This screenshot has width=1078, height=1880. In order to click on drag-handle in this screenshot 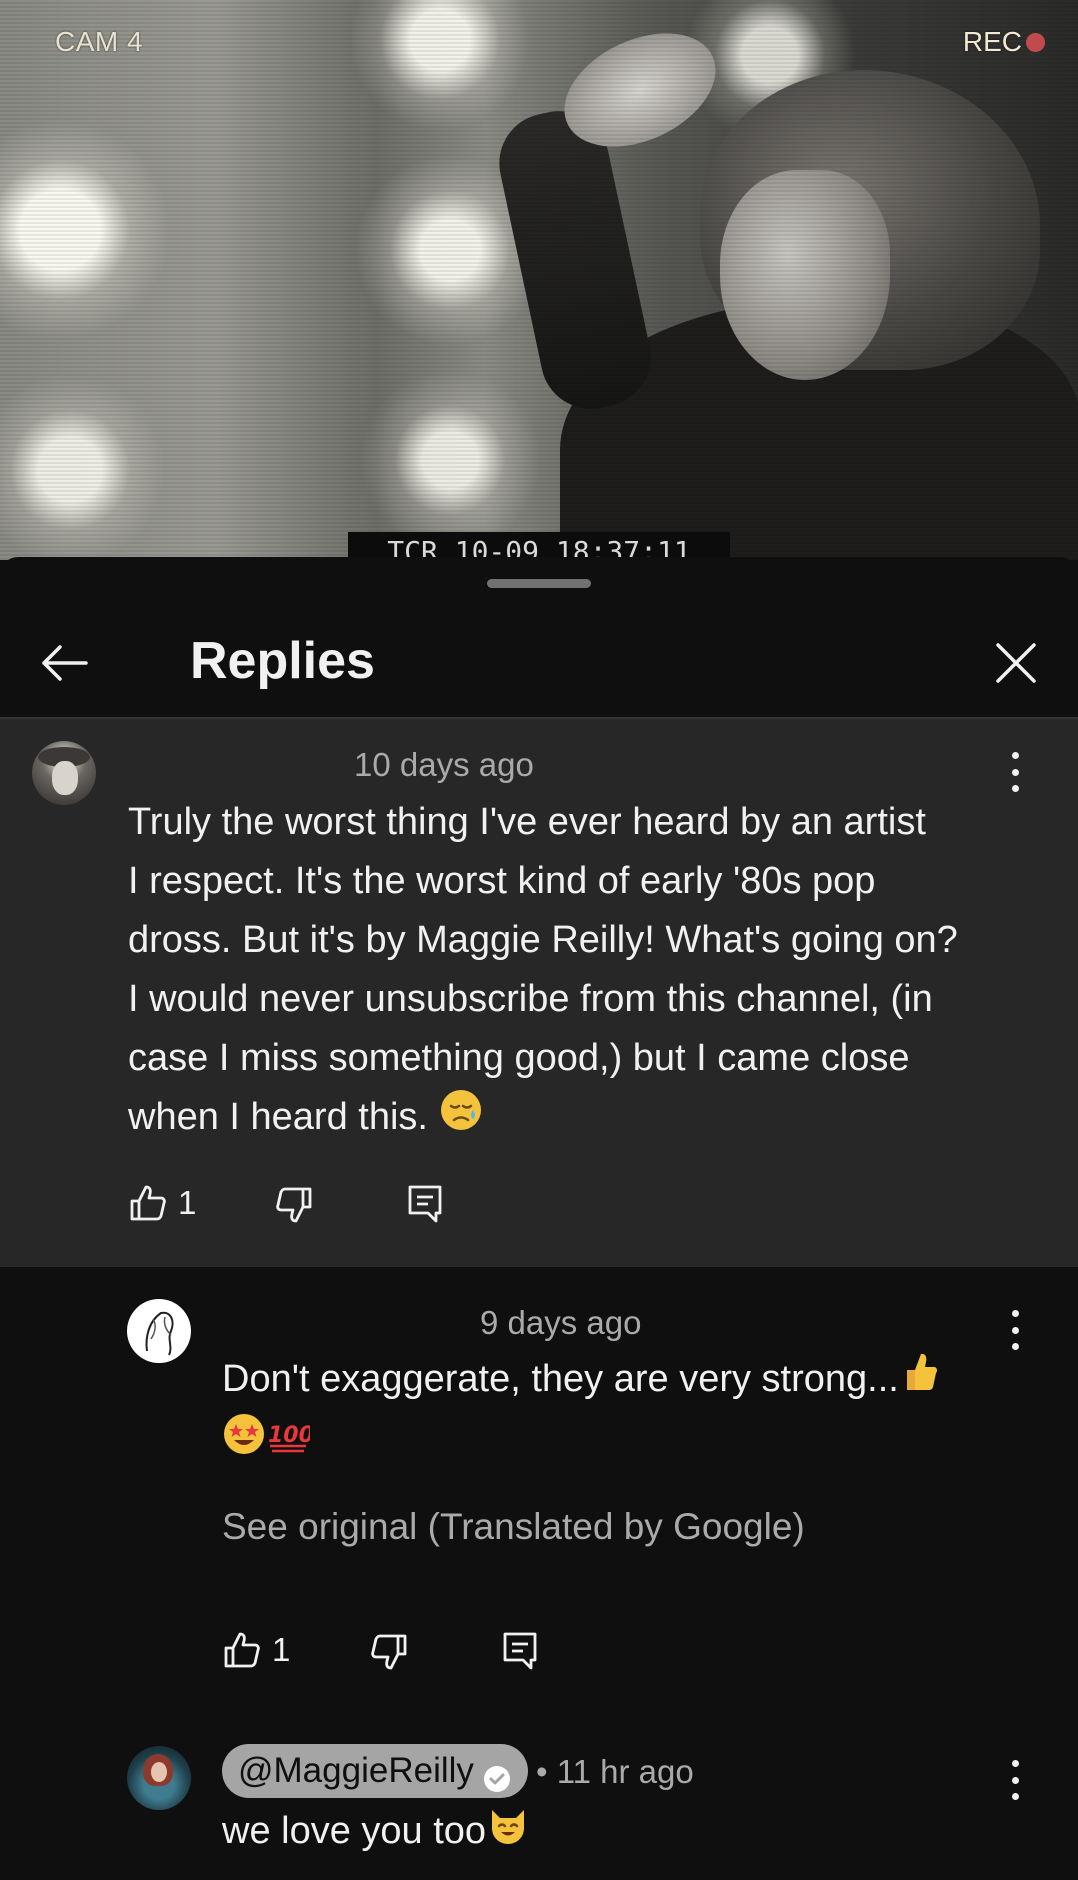, I will do `click(539, 583)`.